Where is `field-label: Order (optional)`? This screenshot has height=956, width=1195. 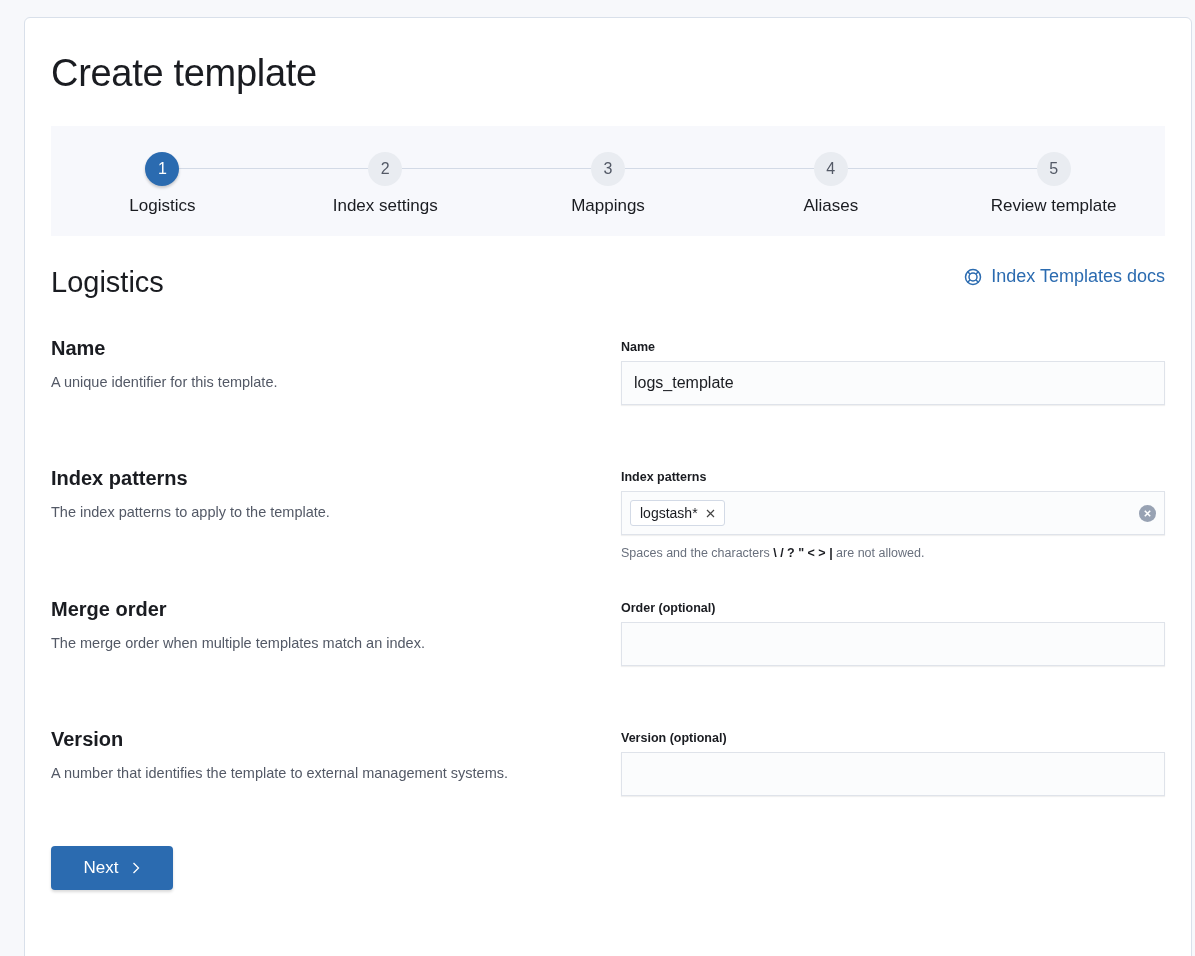
field-label: Order (optional) is located at coordinates (669, 608).